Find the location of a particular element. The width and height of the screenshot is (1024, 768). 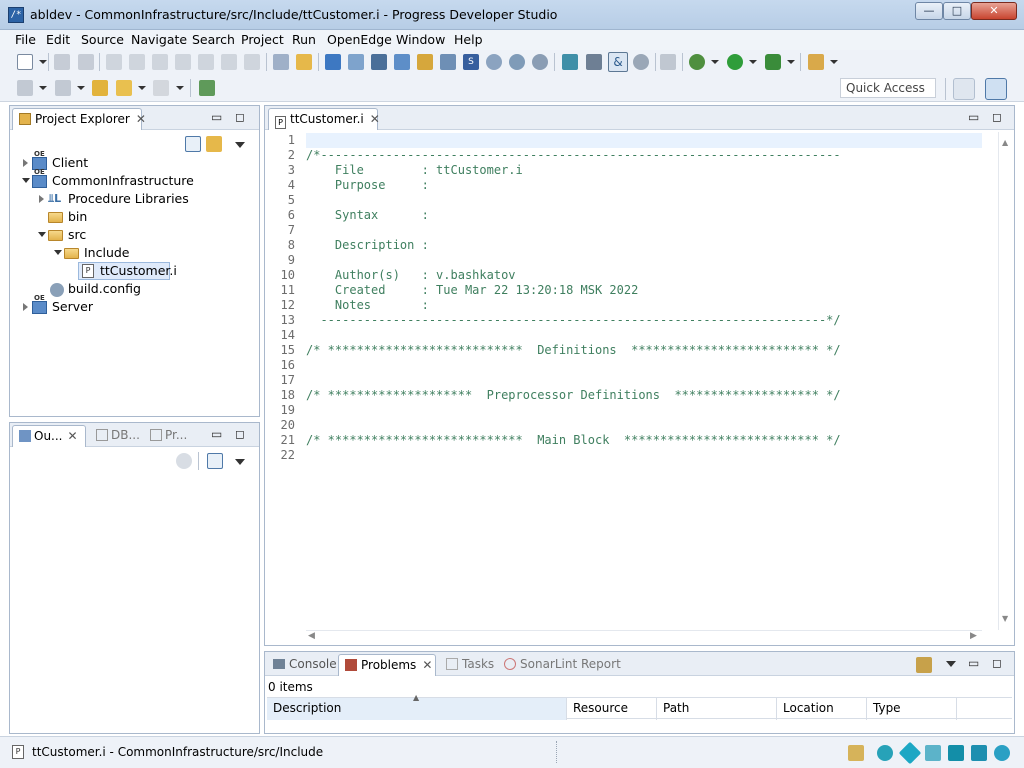

tab-ttcustomer: PttCustomer.i ✕ is located at coordinates (324, 119).